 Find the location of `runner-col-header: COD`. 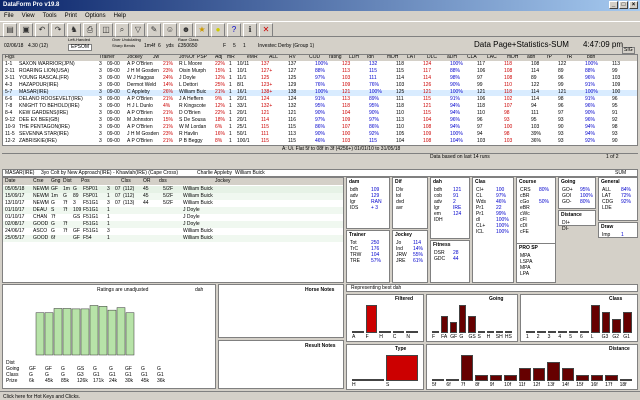

runner-col-header: COD is located at coordinates (314, 57).